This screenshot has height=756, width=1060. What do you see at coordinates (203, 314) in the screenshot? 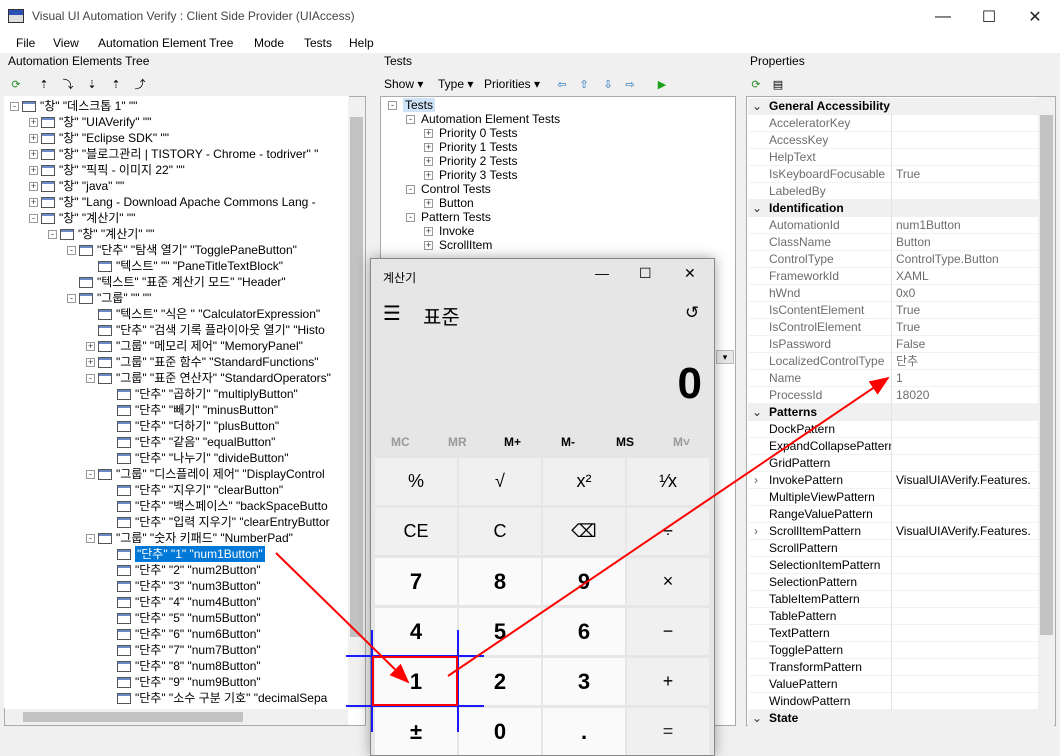
I see `tree-node: "텍스트" "식은 " "CalculatorExpression"` at bounding box center [203, 314].